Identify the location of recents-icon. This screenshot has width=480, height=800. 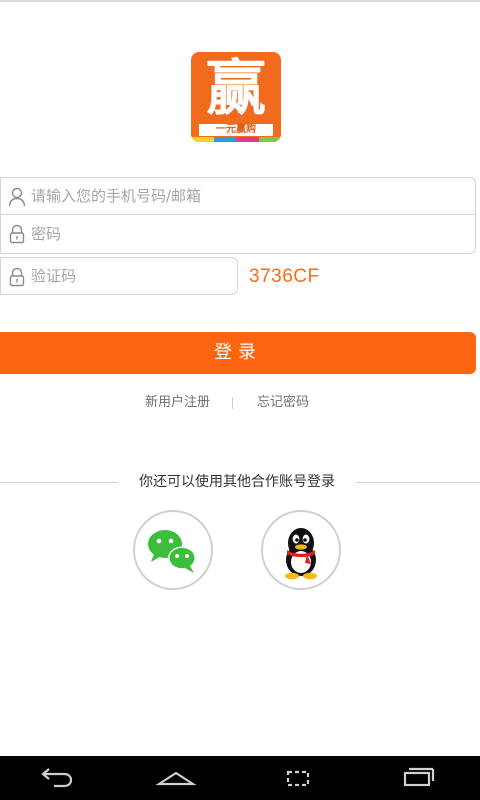
(298, 778).